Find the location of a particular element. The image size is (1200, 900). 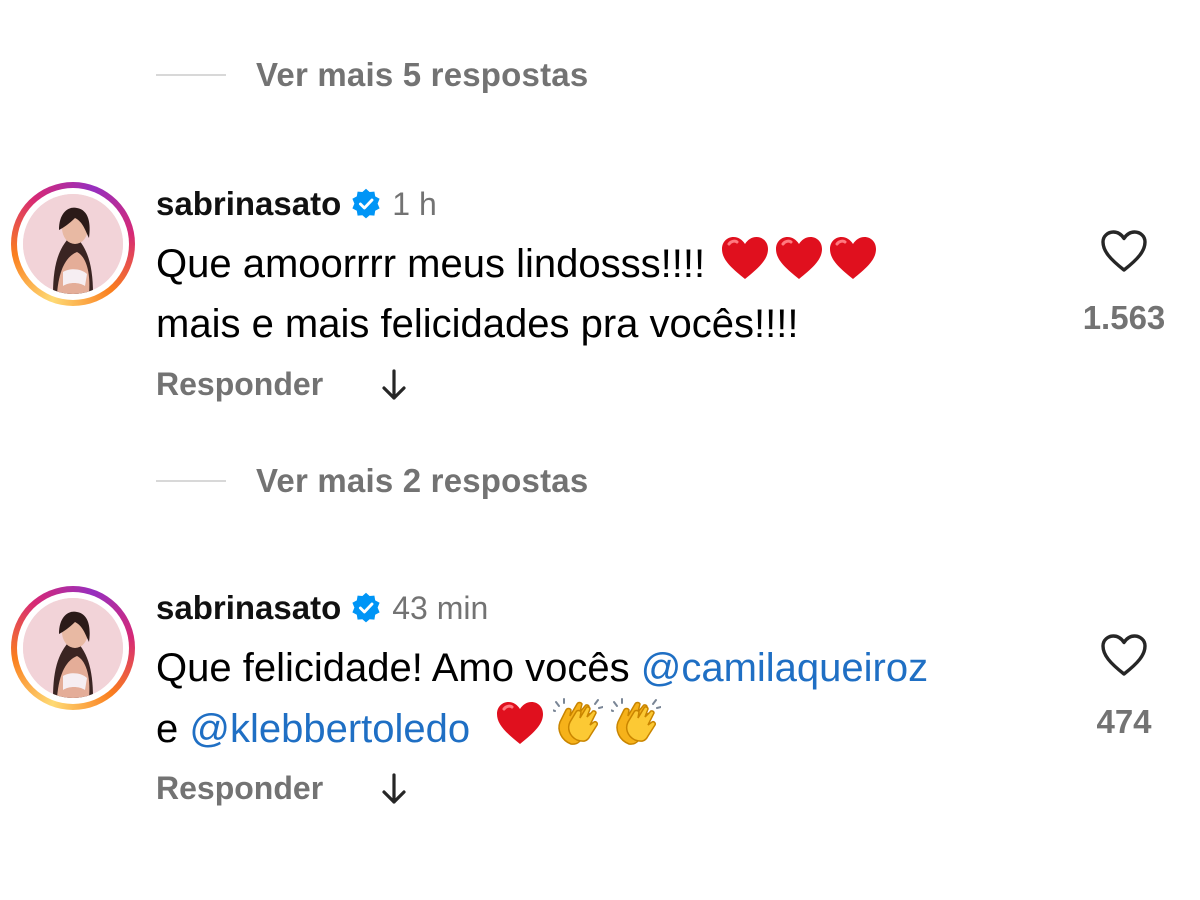

comment-line-2: e @klebbertoledo is located at coordinates (606, 728).